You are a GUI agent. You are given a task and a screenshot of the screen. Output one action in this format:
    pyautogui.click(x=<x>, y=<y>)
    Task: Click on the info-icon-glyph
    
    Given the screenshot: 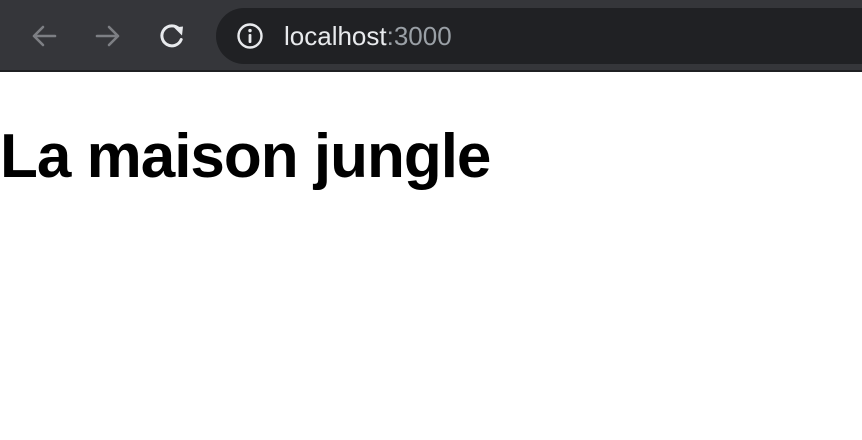 What is the action you would take?
    pyautogui.click(x=250, y=36)
    